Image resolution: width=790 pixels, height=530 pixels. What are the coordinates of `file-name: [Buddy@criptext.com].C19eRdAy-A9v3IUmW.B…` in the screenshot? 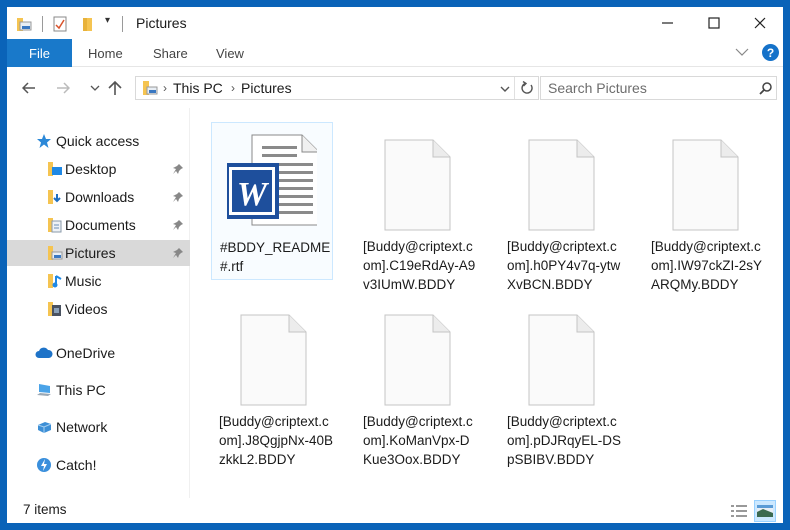 It's located at (419, 265).